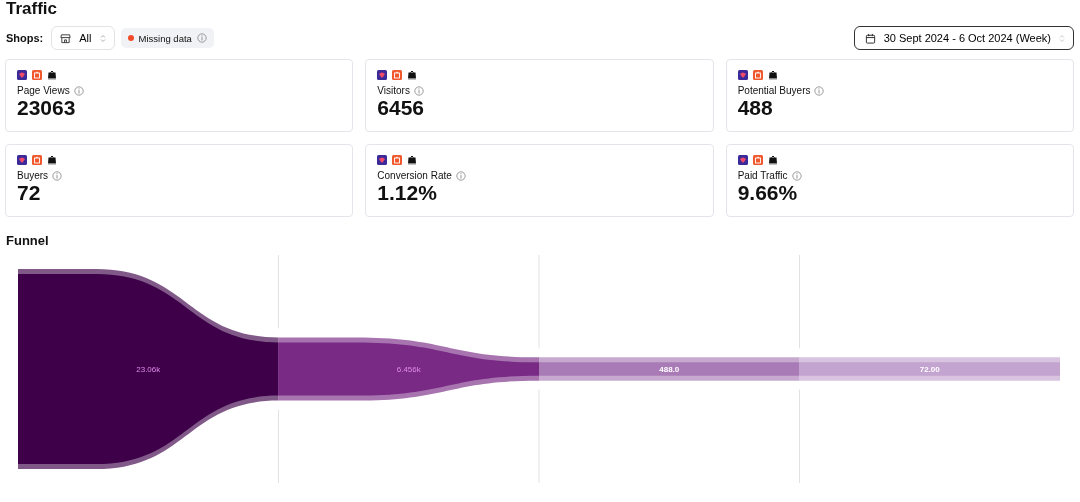  What do you see at coordinates (32, 10) in the screenshot?
I see `page-title: Traffic` at bounding box center [32, 10].